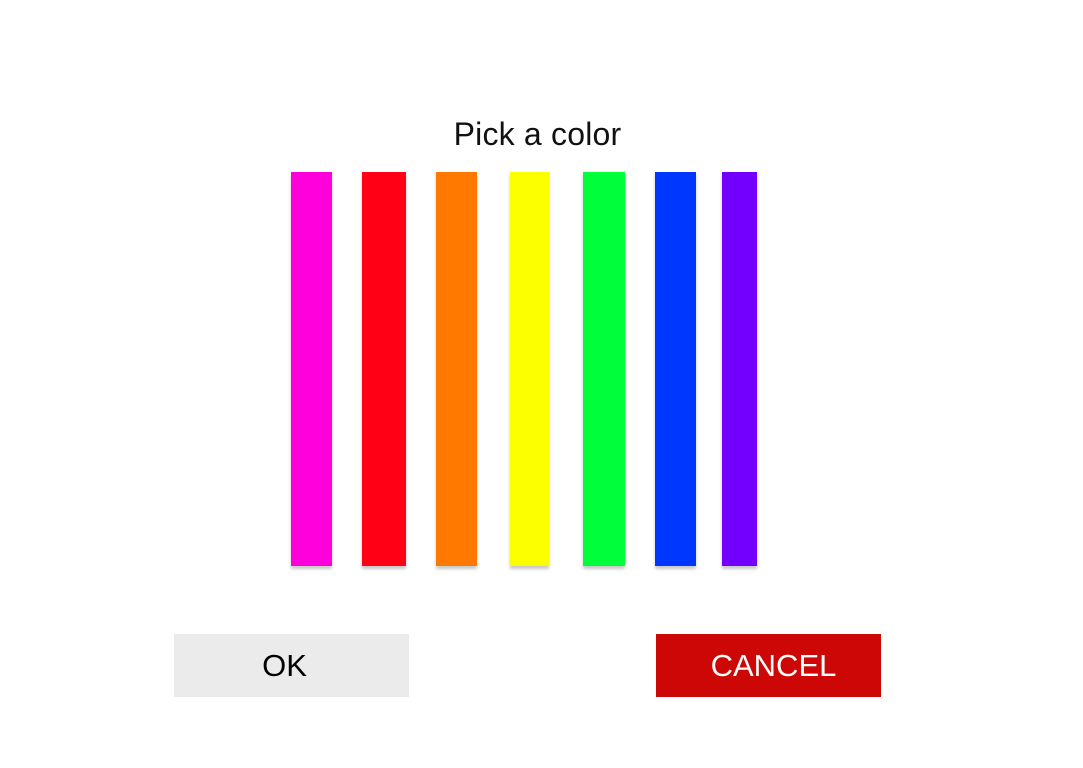  I want to click on cancel-button: CANCEL, so click(768, 665).